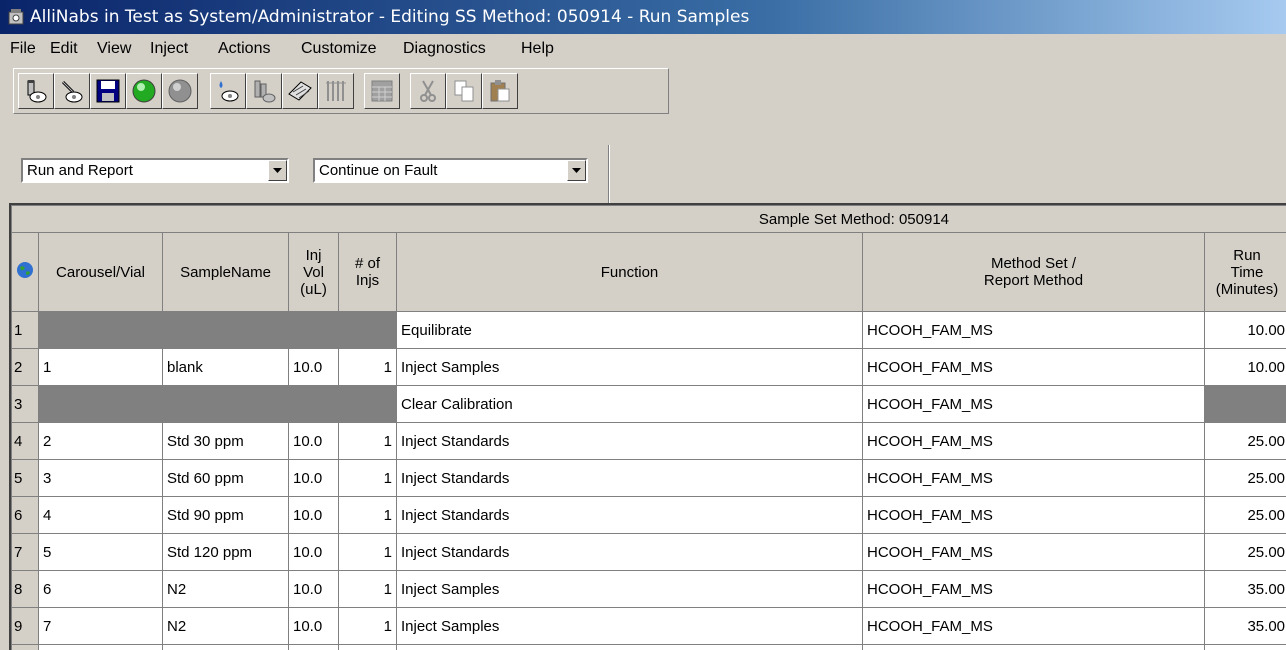 This screenshot has height=650, width=1286. I want to click on cell-function: Clear Calibration, so click(629, 404).